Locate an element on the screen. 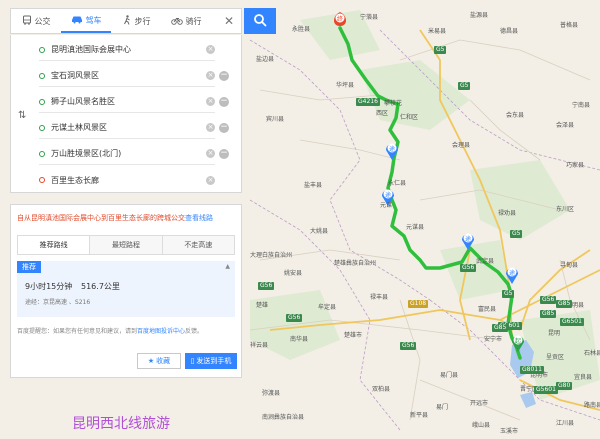  route-distance: 516.7公里 is located at coordinates (100, 286).